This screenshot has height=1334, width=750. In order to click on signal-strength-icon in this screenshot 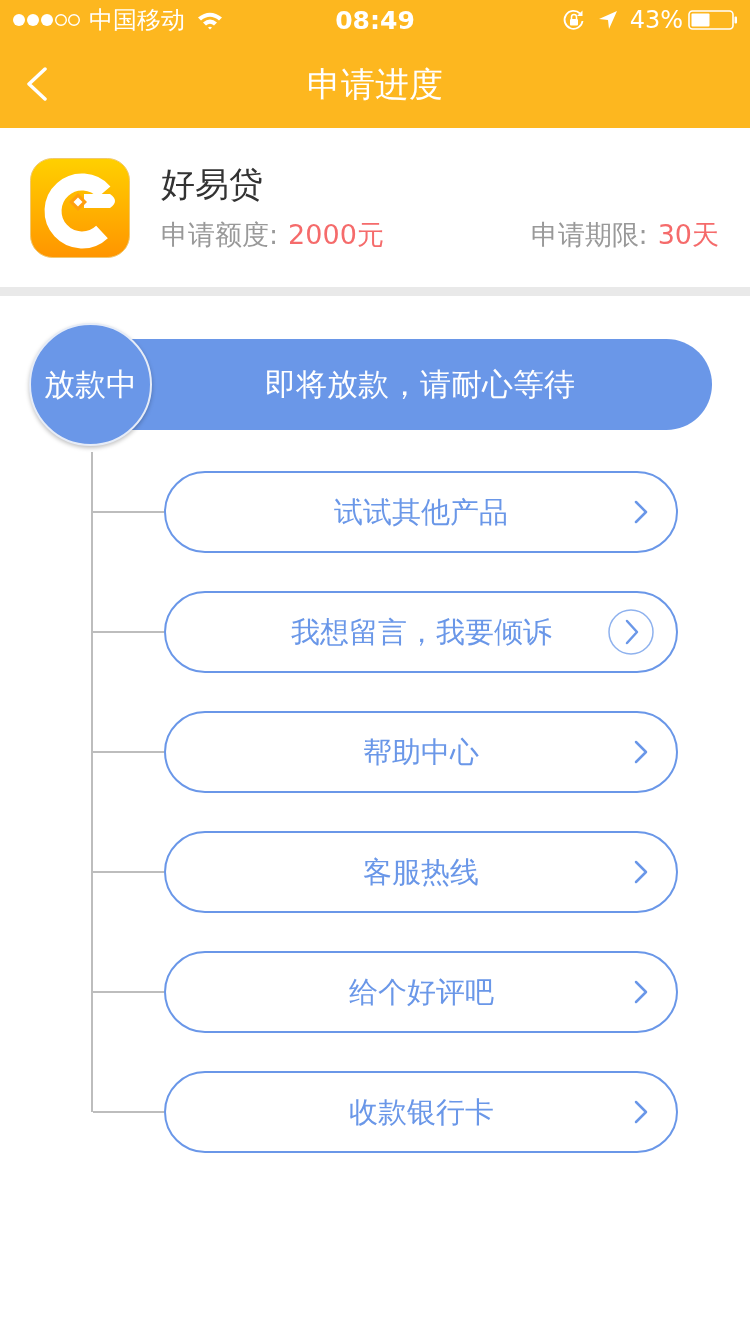, I will do `click(46, 20)`.